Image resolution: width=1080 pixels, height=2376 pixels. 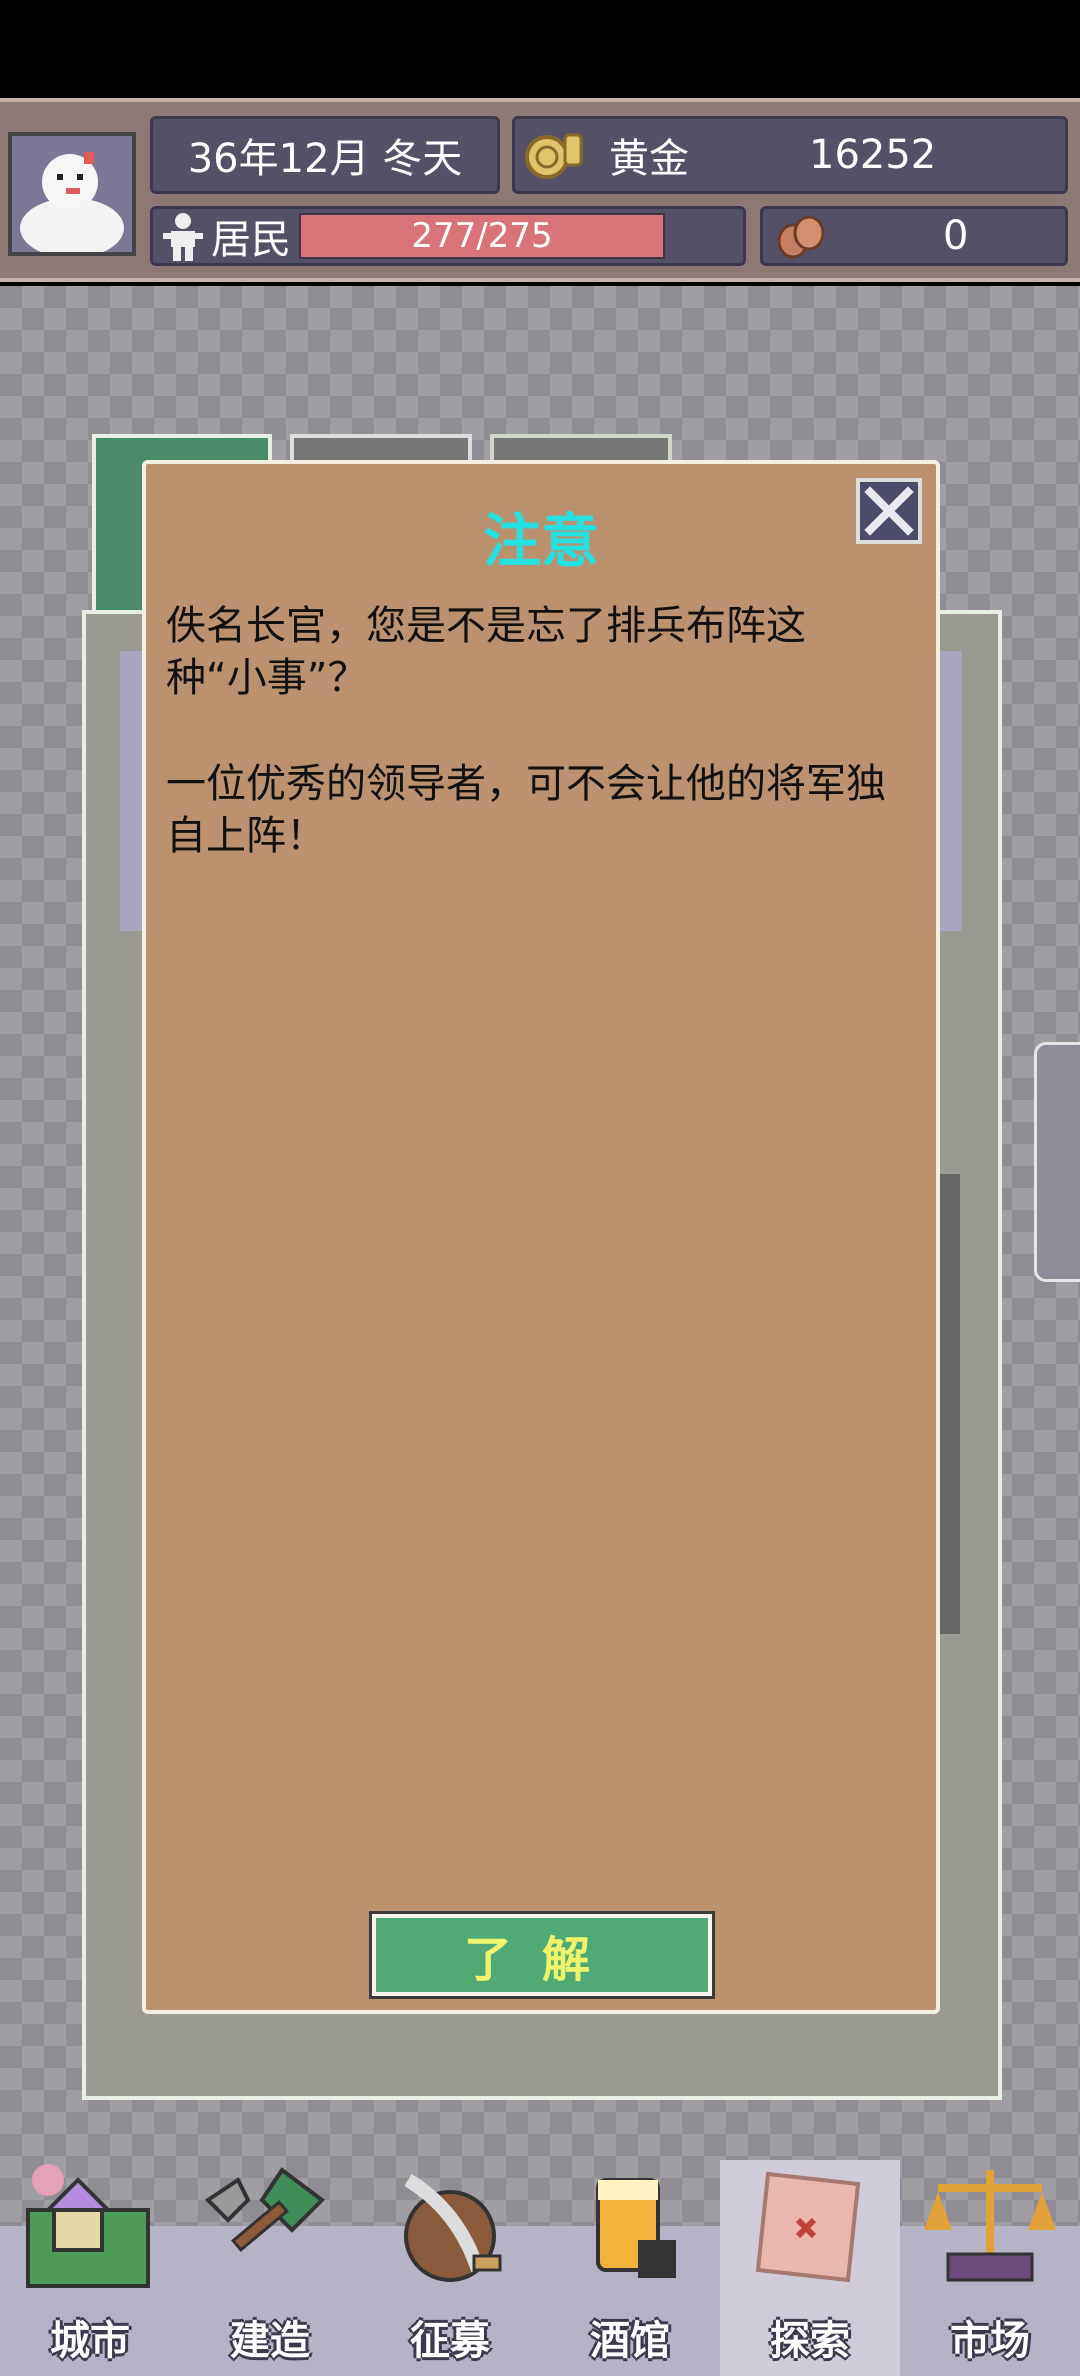 What do you see at coordinates (541, 1960) in the screenshot?
I see `confirm-button-label: 了解` at bounding box center [541, 1960].